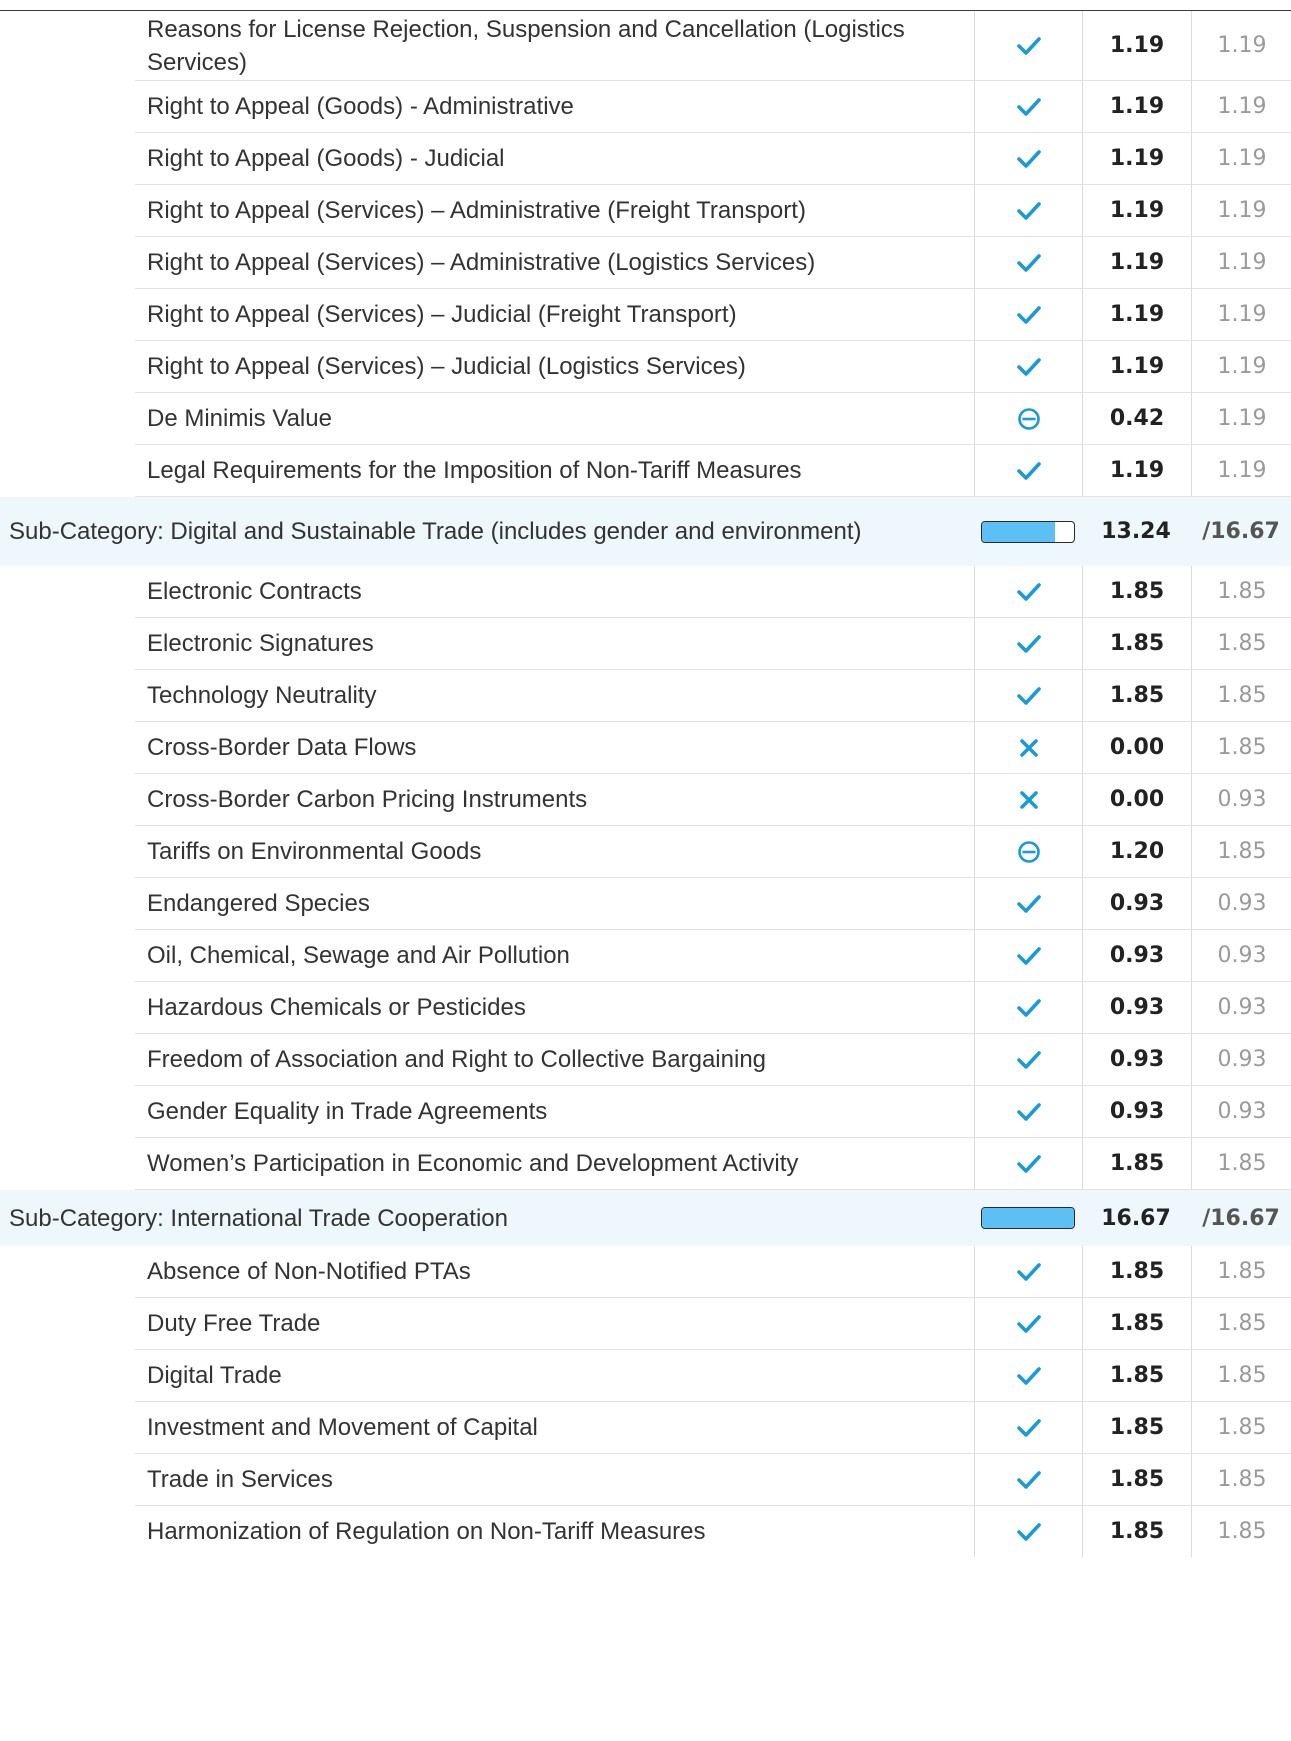 This screenshot has width=1291, height=1741. What do you see at coordinates (309, 1271) in the screenshot?
I see `indicator-name: Absence of Non-Notified PTAs` at bounding box center [309, 1271].